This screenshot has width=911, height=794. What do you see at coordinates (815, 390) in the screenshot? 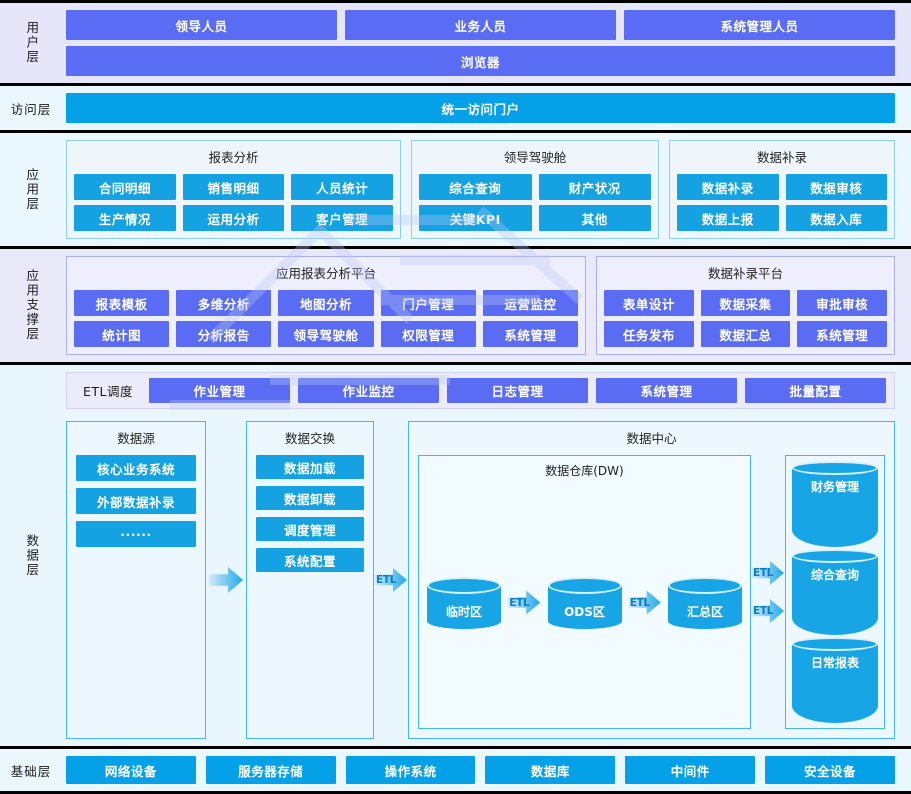
I see `etl-item-batch-config: 批量配置` at bounding box center [815, 390].